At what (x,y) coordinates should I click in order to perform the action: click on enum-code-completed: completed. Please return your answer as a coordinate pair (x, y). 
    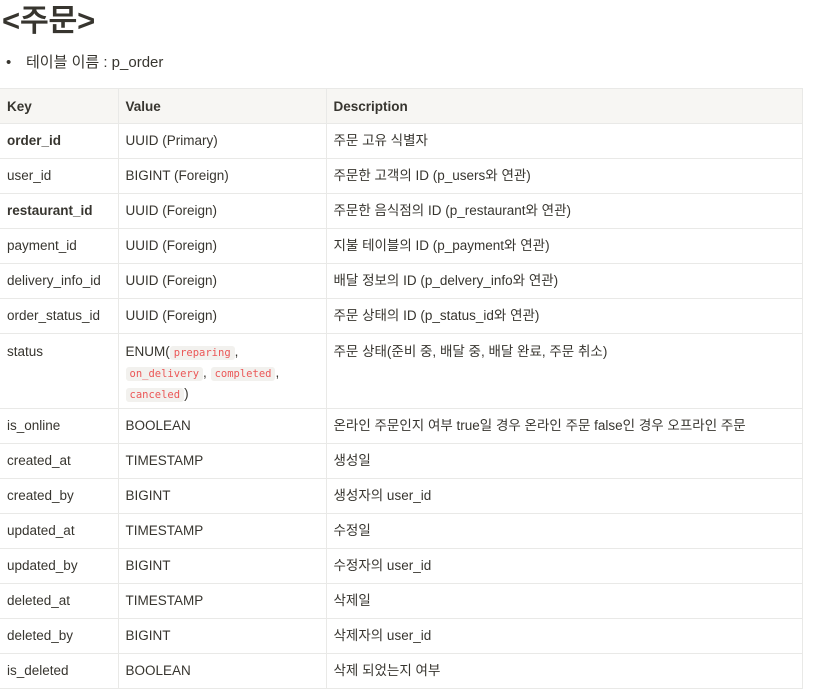
    Looking at the image, I should click on (243, 374).